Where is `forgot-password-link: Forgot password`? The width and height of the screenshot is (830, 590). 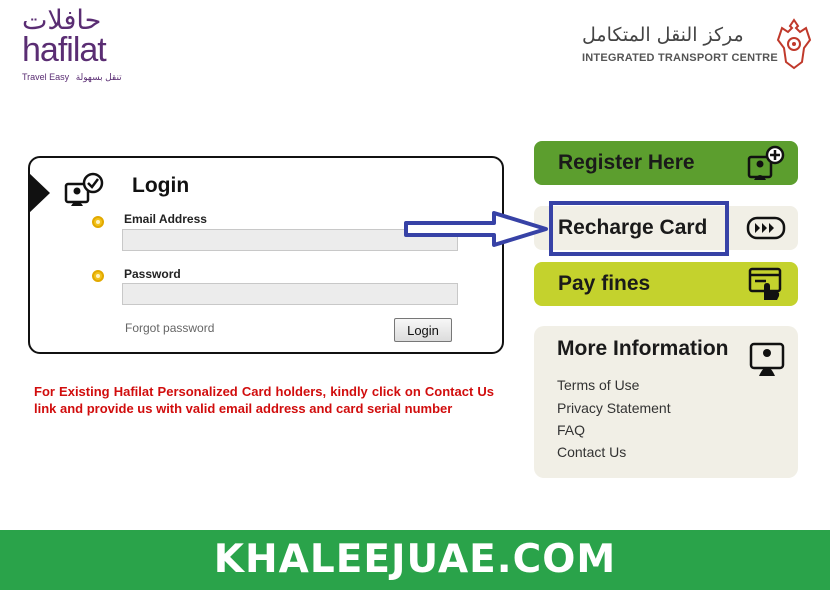 forgot-password-link: Forgot password is located at coordinates (169, 328).